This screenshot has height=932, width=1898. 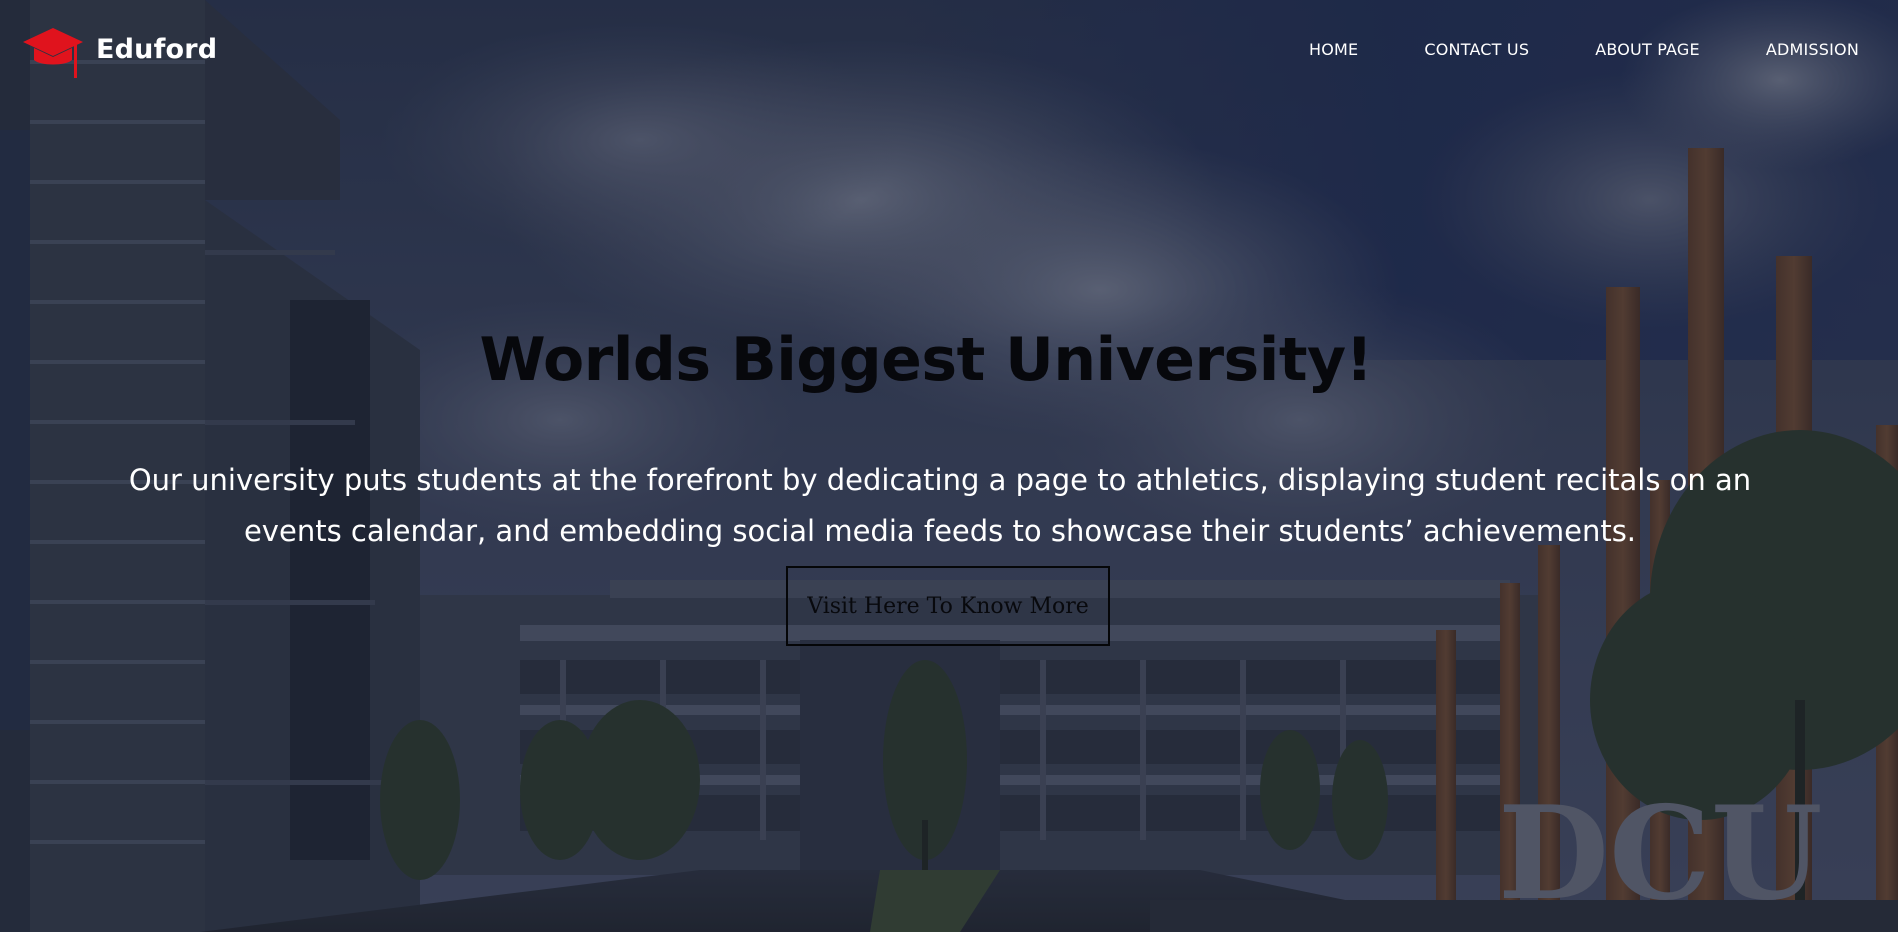 I want to click on hero-title: Worlds Biggest University!, so click(x=926, y=360).